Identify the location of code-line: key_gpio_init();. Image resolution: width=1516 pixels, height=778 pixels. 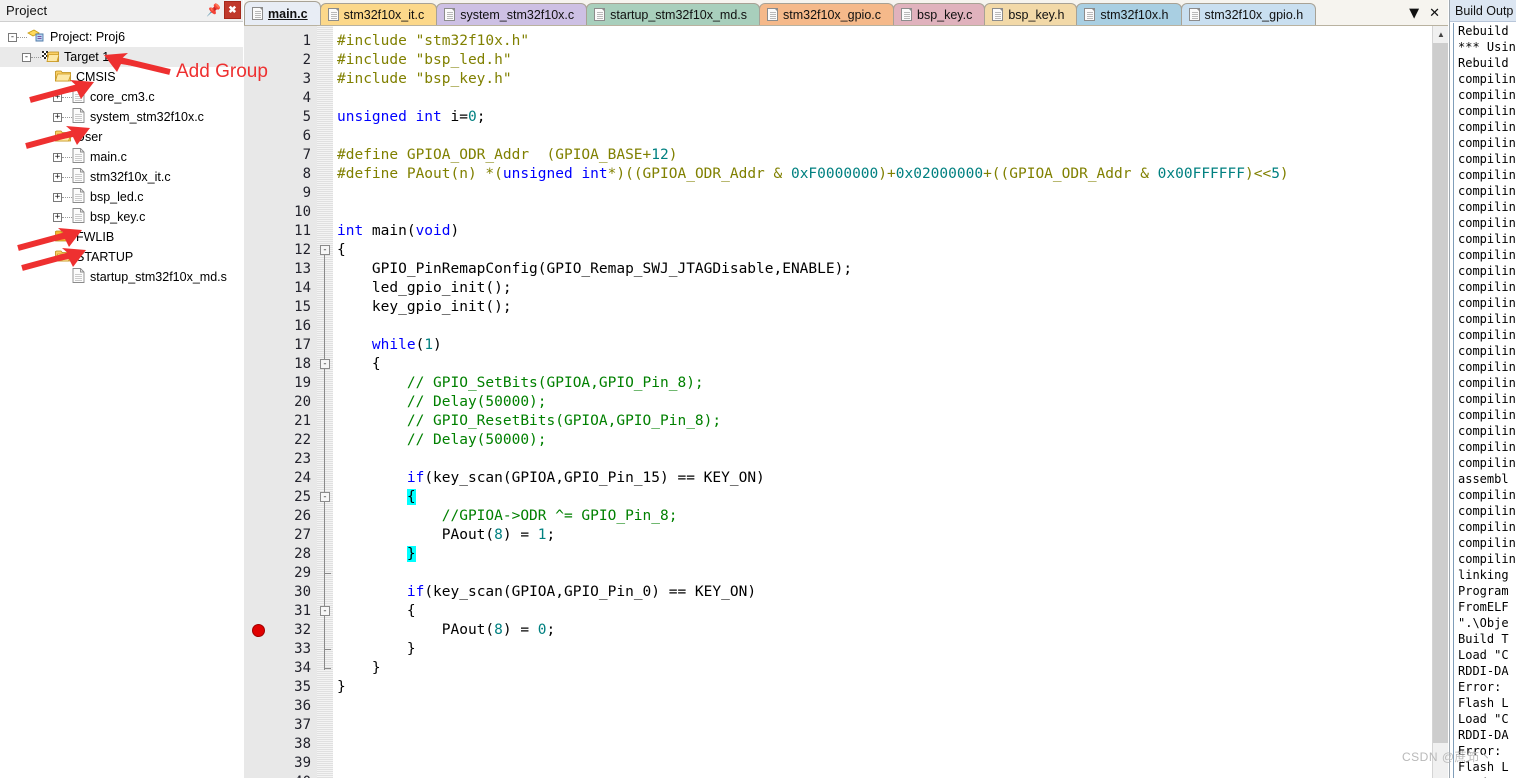
(882, 307).